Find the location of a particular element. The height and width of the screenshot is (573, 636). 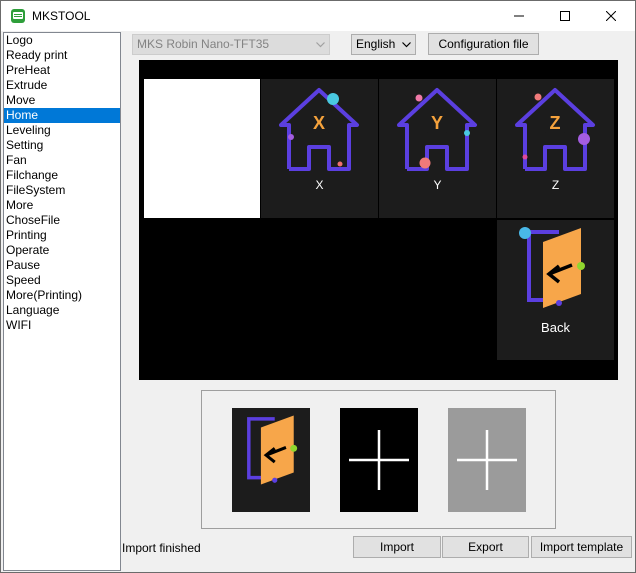

home-y-letter: Y is located at coordinates (437, 123).